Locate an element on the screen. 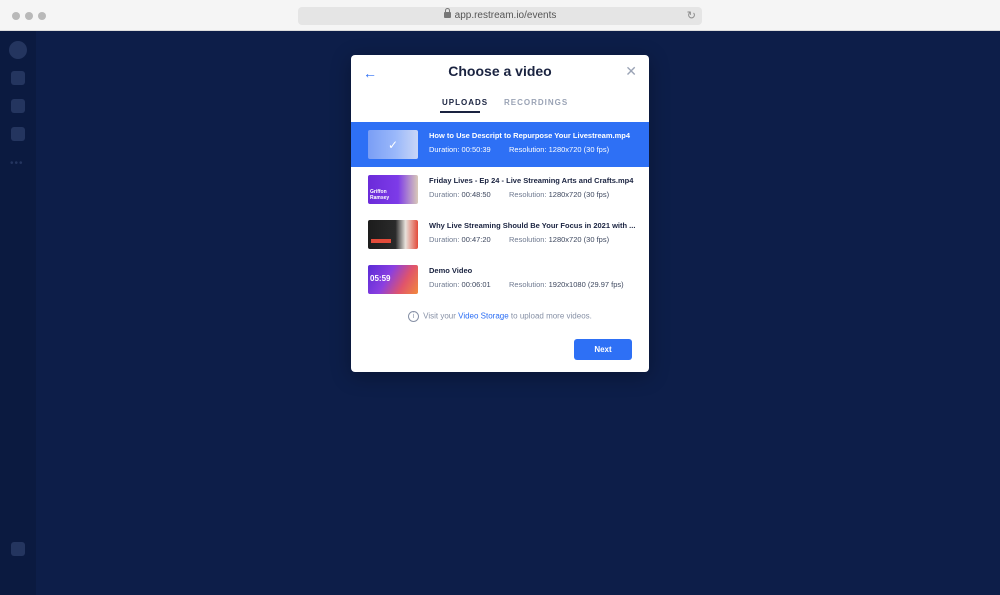 The image size is (1000, 595). cloud-icon is located at coordinates (18, 134).